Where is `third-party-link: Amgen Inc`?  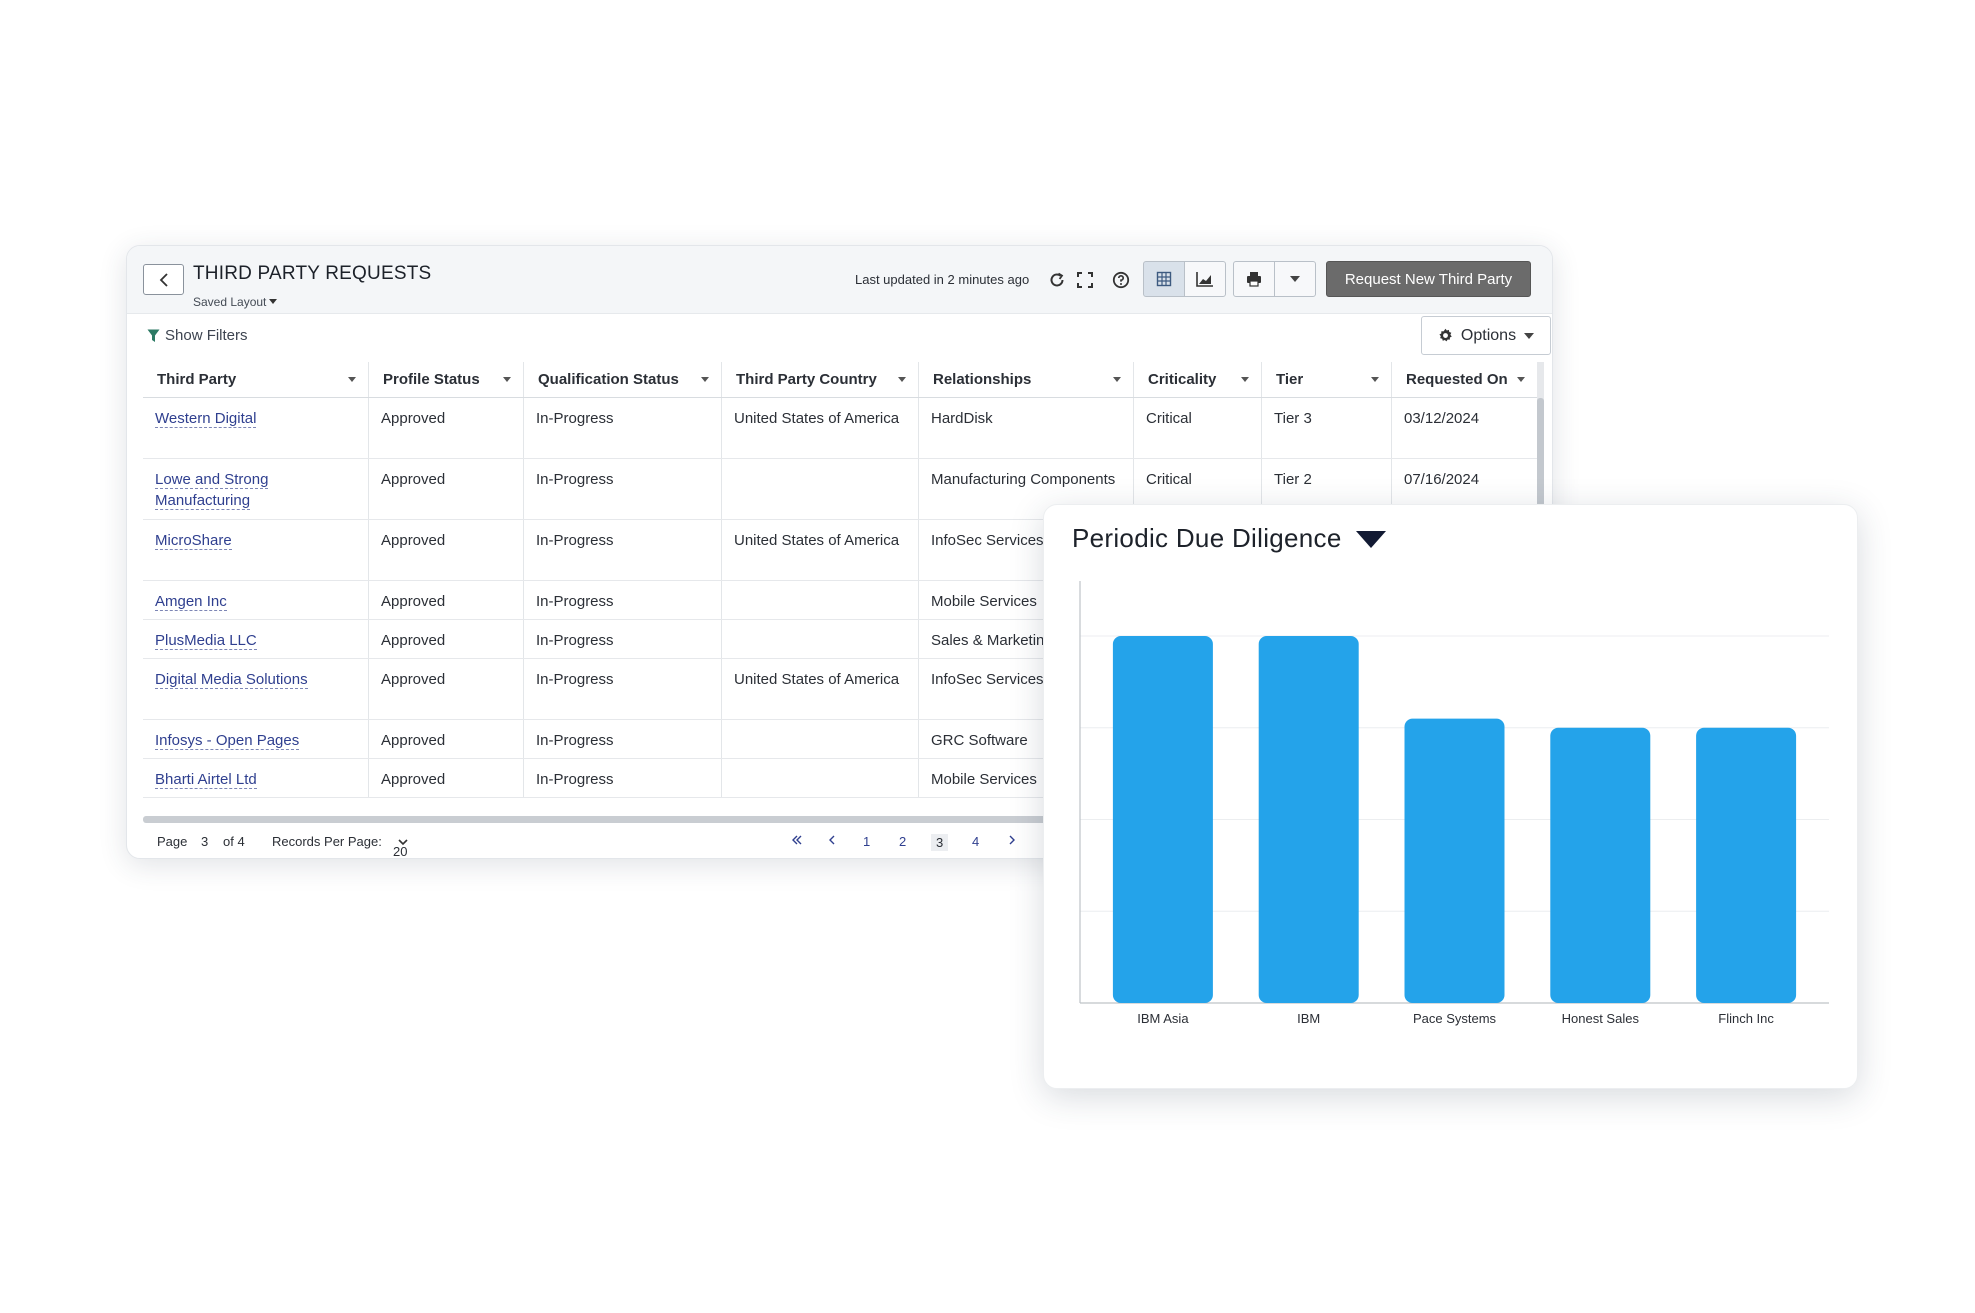
third-party-link: Amgen Inc is located at coordinates (191, 602).